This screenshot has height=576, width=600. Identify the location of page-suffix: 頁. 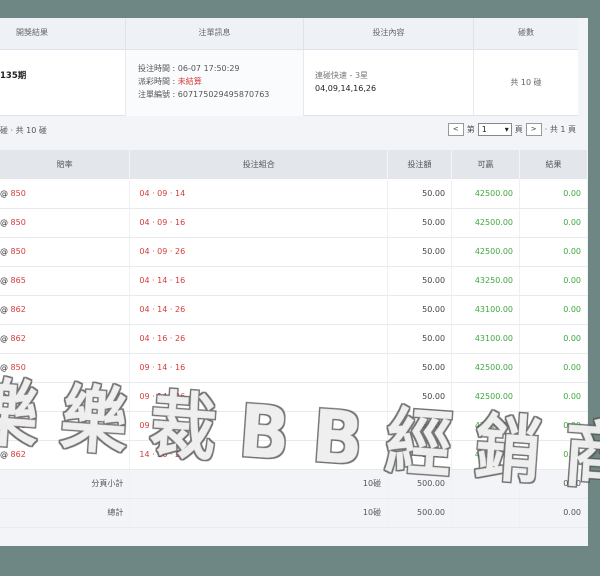
(518, 129).